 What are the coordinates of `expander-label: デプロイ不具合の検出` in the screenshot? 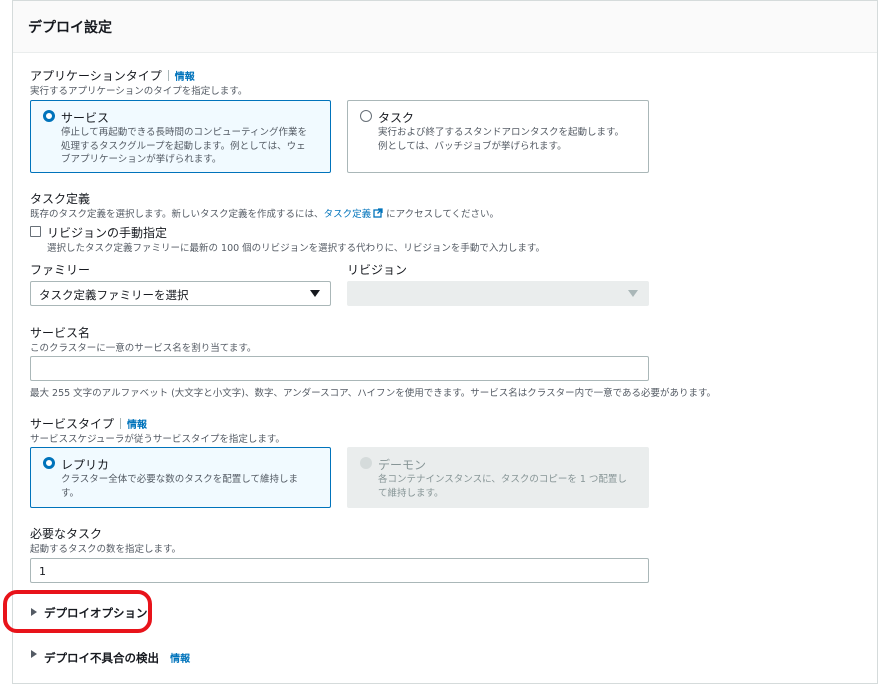 It's located at (101, 658).